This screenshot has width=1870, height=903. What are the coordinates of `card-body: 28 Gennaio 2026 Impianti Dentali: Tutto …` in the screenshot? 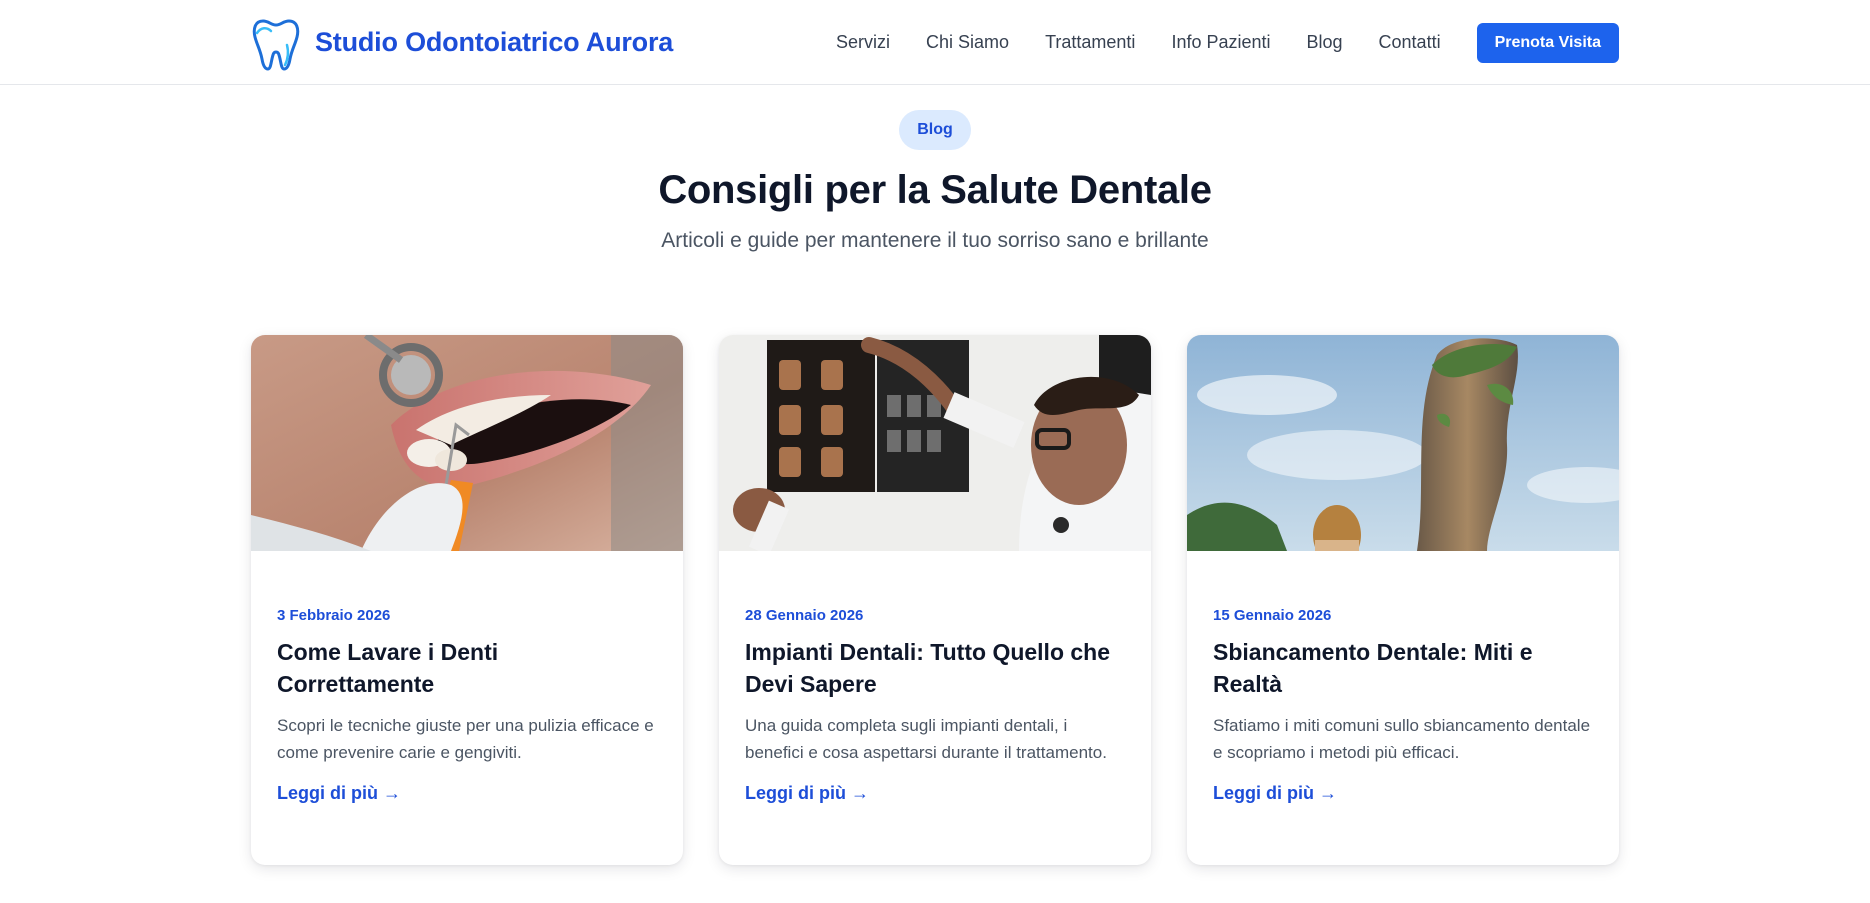 It's located at (935, 677).